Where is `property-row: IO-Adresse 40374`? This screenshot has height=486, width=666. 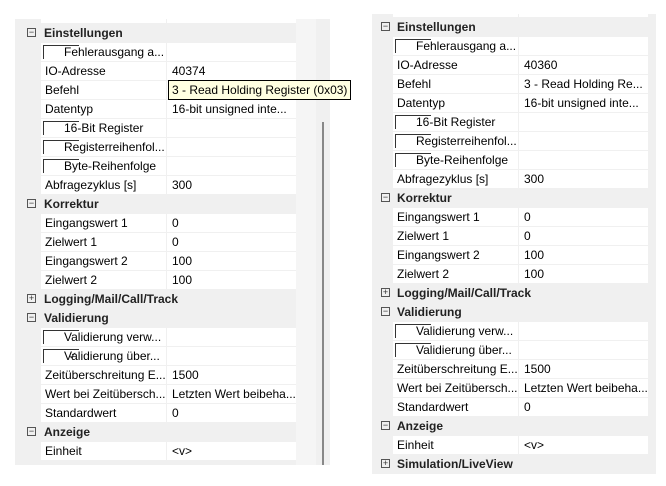
property-row: IO-Adresse 40374 is located at coordinates (155, 71).